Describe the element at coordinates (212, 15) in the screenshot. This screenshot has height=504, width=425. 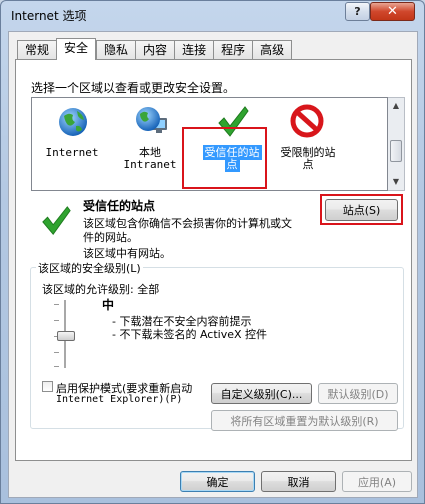
I see `title-bar: Internet 选项 ? ✕` at that location.